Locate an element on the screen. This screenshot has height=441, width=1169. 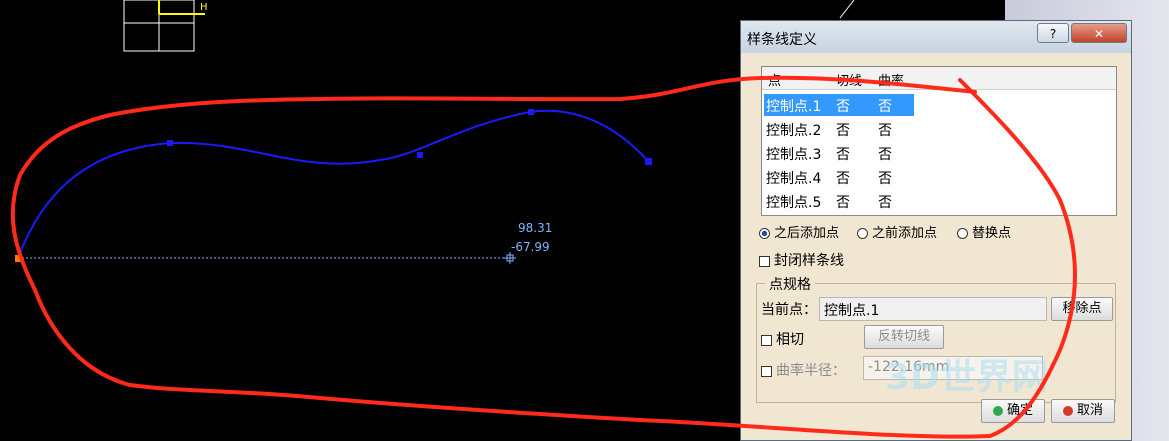
radio-label: 之后添加点 is located at coordinates (807, 233).